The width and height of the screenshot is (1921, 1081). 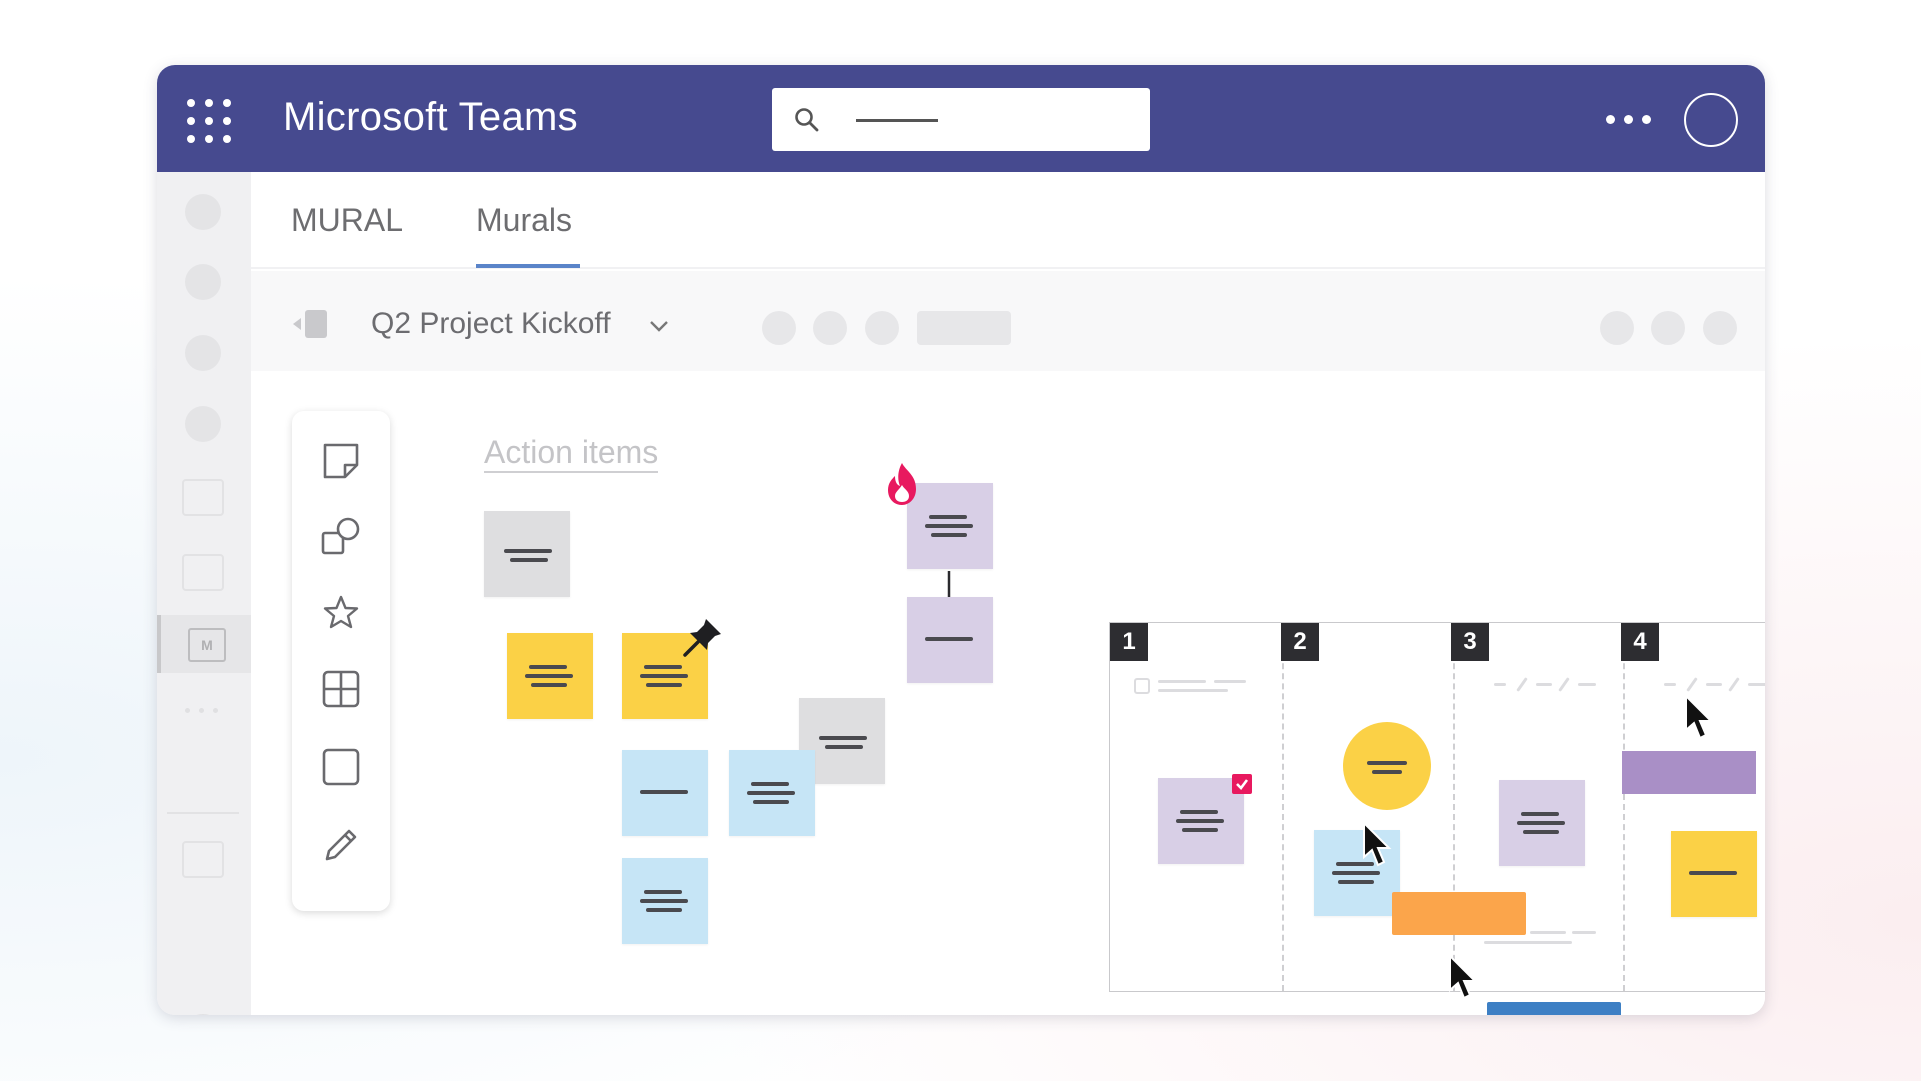 What do you see at coordinates (341, 689) in the screenshot?
I see `grid-icon` at bounding box center [341, 689].